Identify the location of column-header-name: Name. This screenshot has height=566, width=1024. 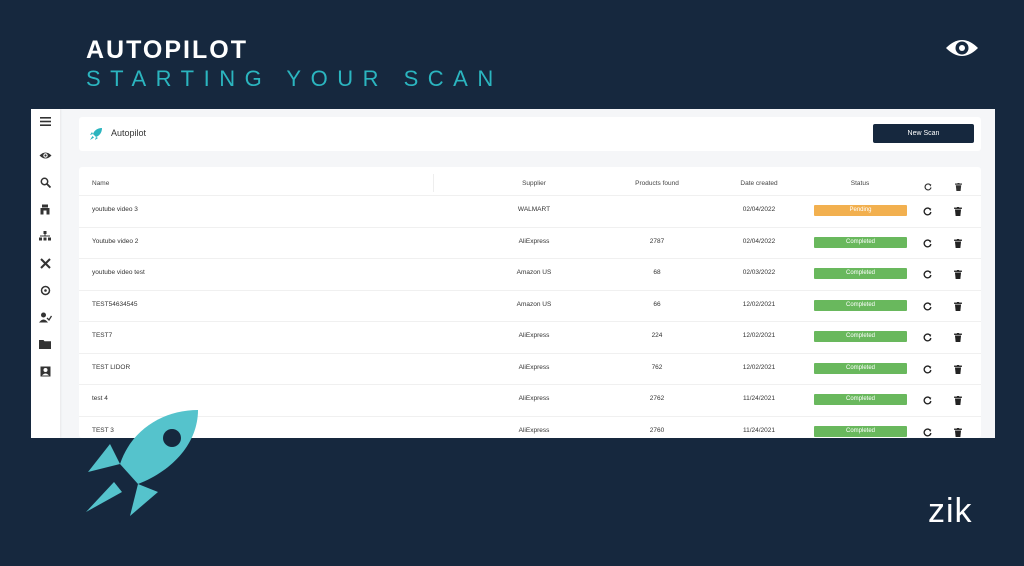
(100, 183).